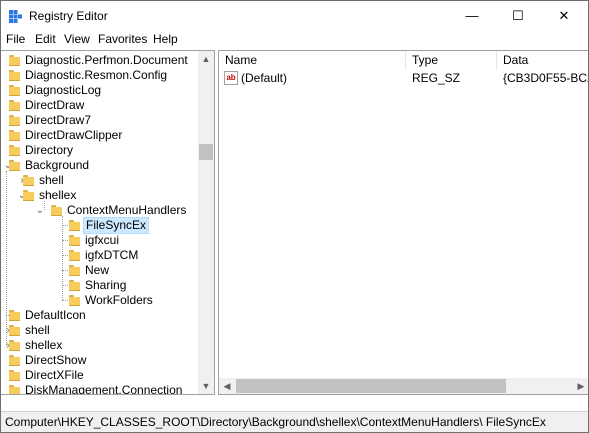 This screenshot has width=589, height=433. I want to click on close-button: ✕, so click(564, 16).